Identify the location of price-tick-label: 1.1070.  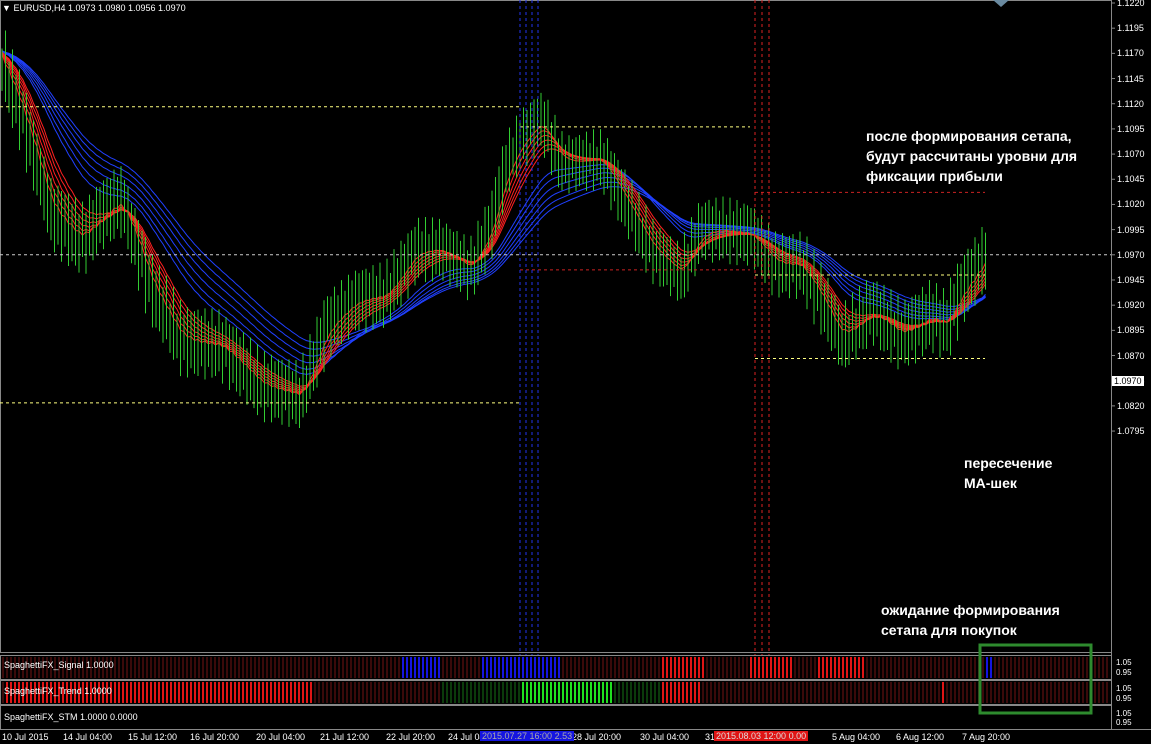
(1131, 154).